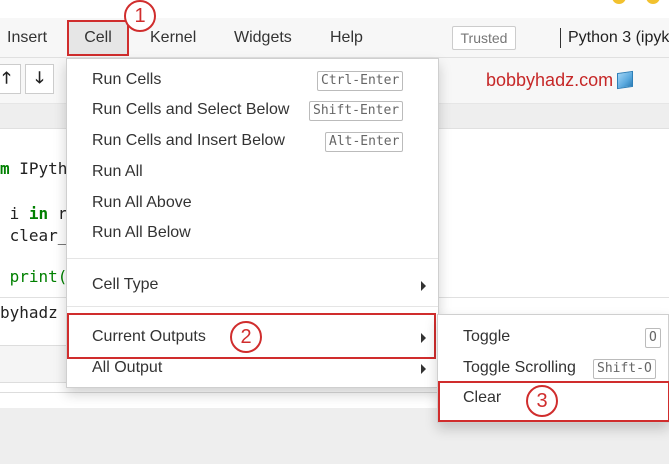 The image size is (669, 464). I want to click on brand-text: bobbyhadz.com, so click(550, 80).